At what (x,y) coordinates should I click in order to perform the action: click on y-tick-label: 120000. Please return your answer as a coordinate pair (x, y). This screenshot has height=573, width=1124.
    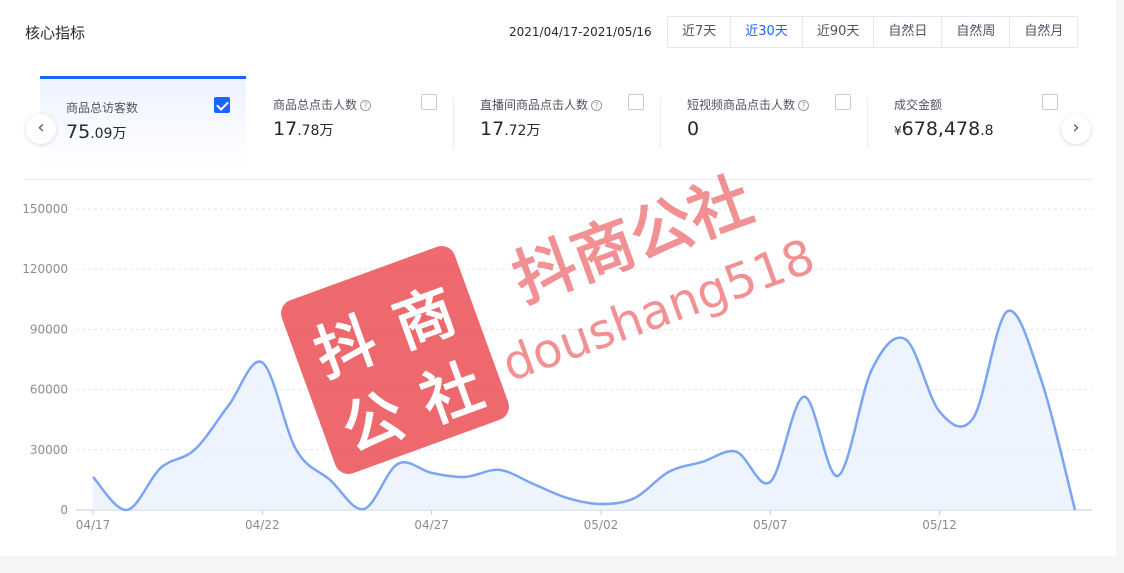
    Looking at the image, I should click on (45, 269).